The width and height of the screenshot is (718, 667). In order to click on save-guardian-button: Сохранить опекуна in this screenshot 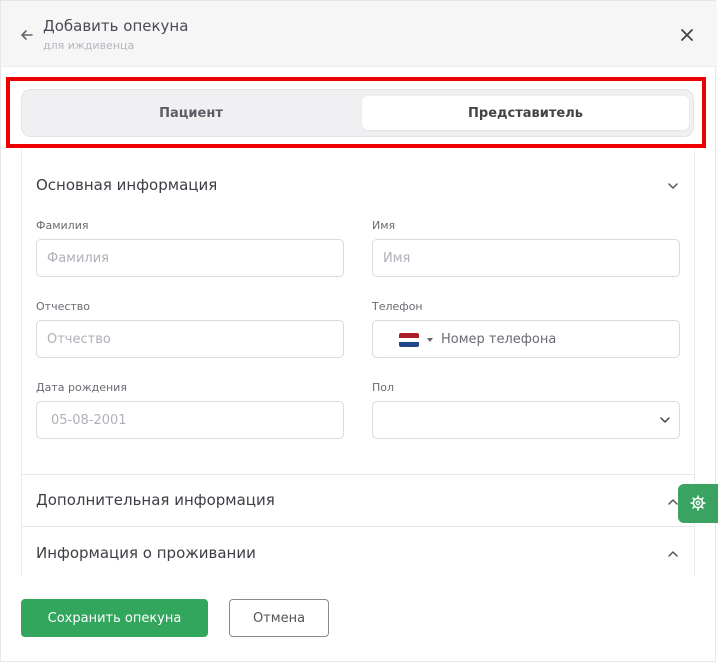, I will do `click(114, 618)`.